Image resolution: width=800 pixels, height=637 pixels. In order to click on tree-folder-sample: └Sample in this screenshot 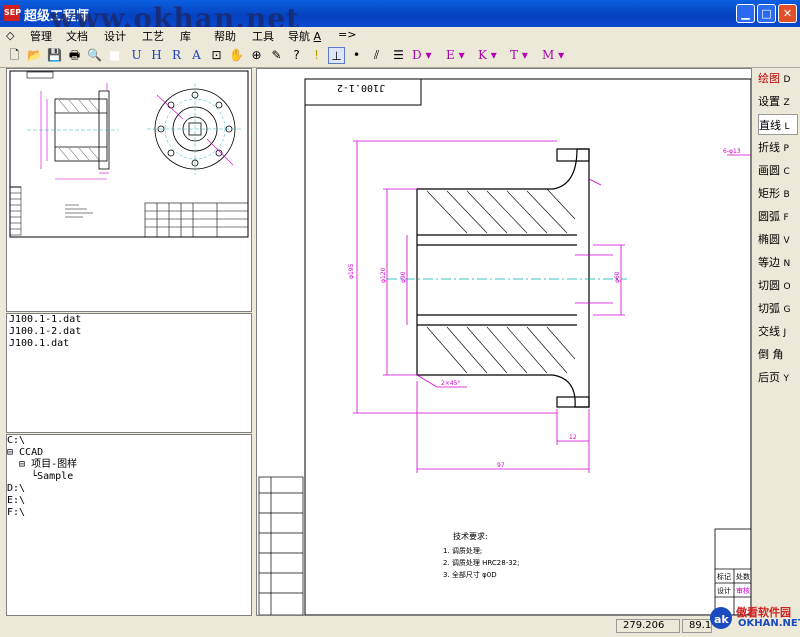, I will do `click(129, 477)`.